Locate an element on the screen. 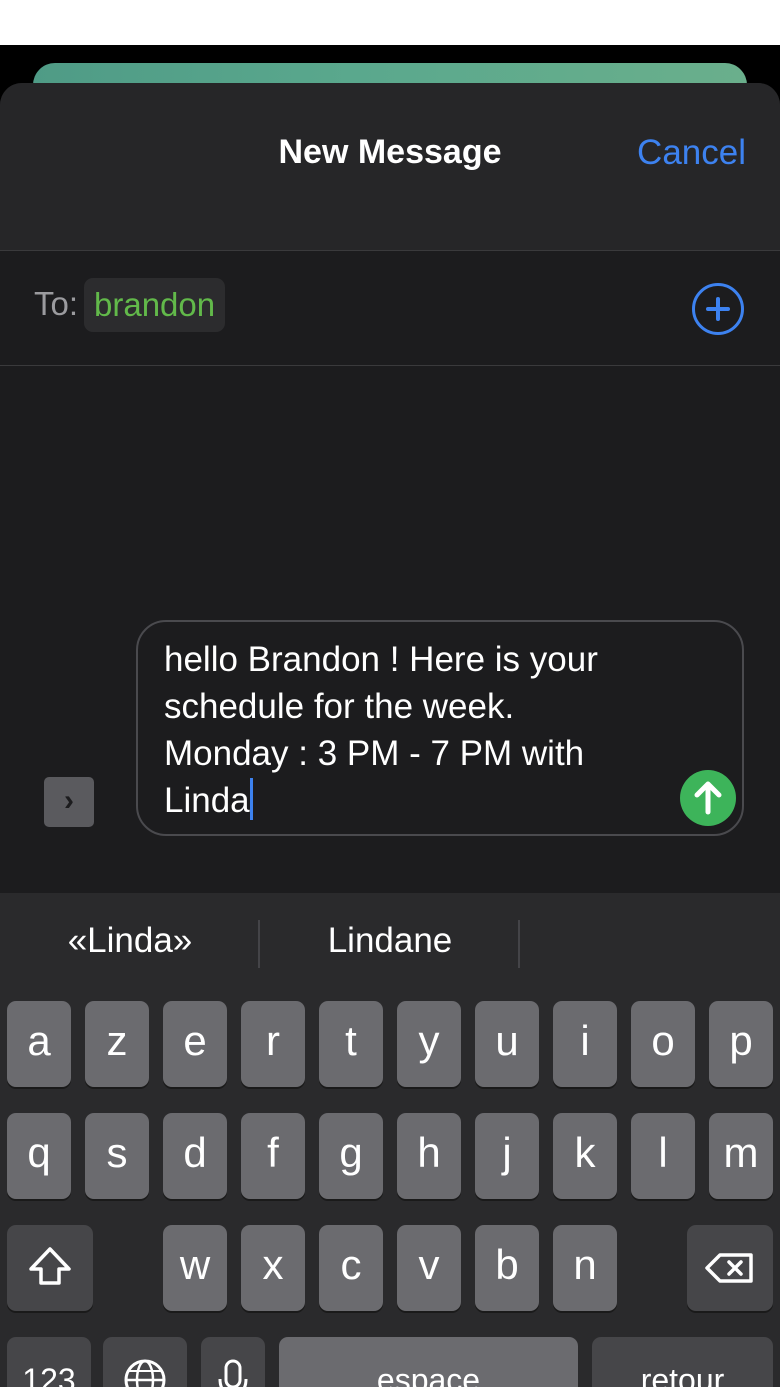 Image resolution: width=780 pixels, height=1387 pixels. to-field-row: To: brandon is located at coordinates (390, 308).